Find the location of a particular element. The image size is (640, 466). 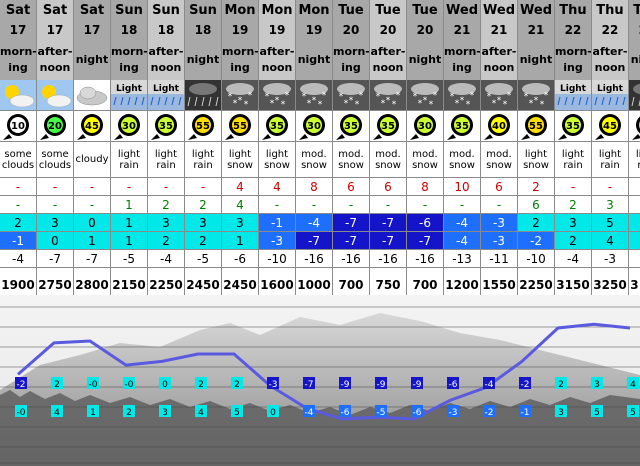

rain-cell: - is located at coordinates (92, 204).